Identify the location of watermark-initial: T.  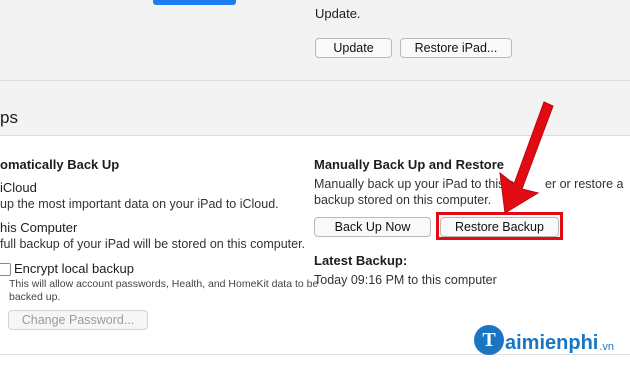
(489, 340).